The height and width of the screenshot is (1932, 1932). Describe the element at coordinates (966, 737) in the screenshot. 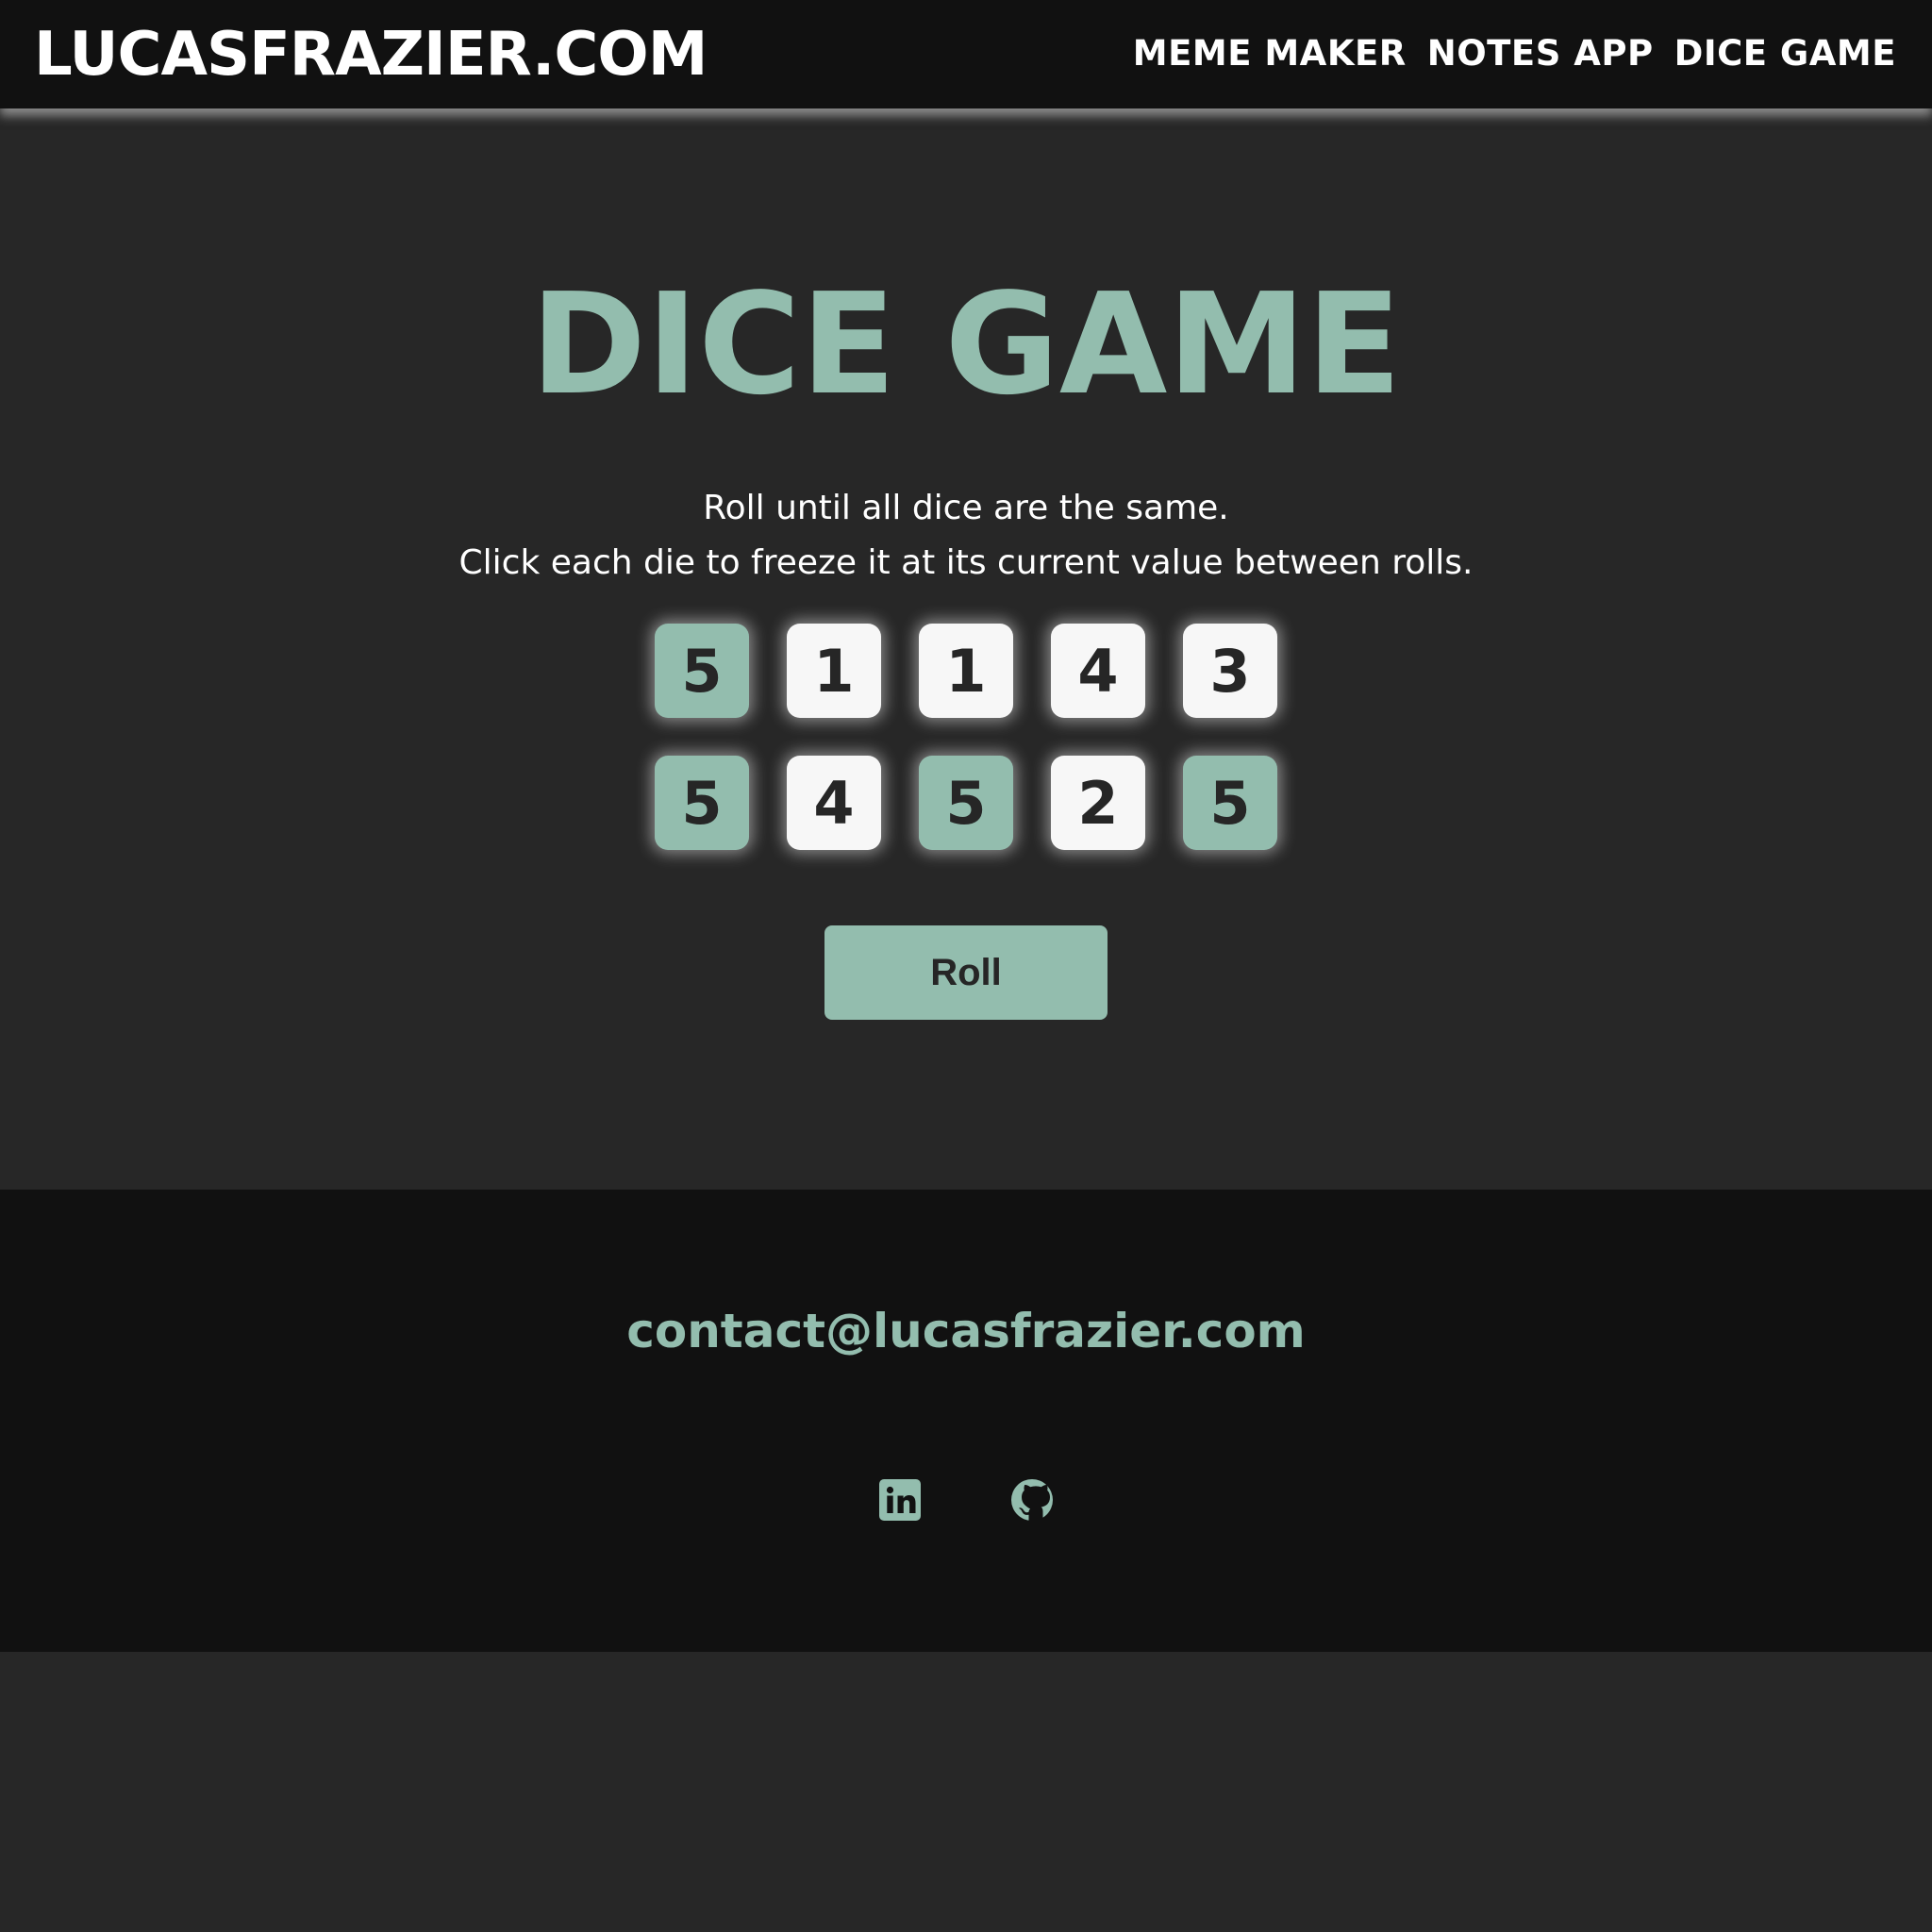

I see `dice-grid: 5 1 1 4 3 5 4 5 2 5` at that location.